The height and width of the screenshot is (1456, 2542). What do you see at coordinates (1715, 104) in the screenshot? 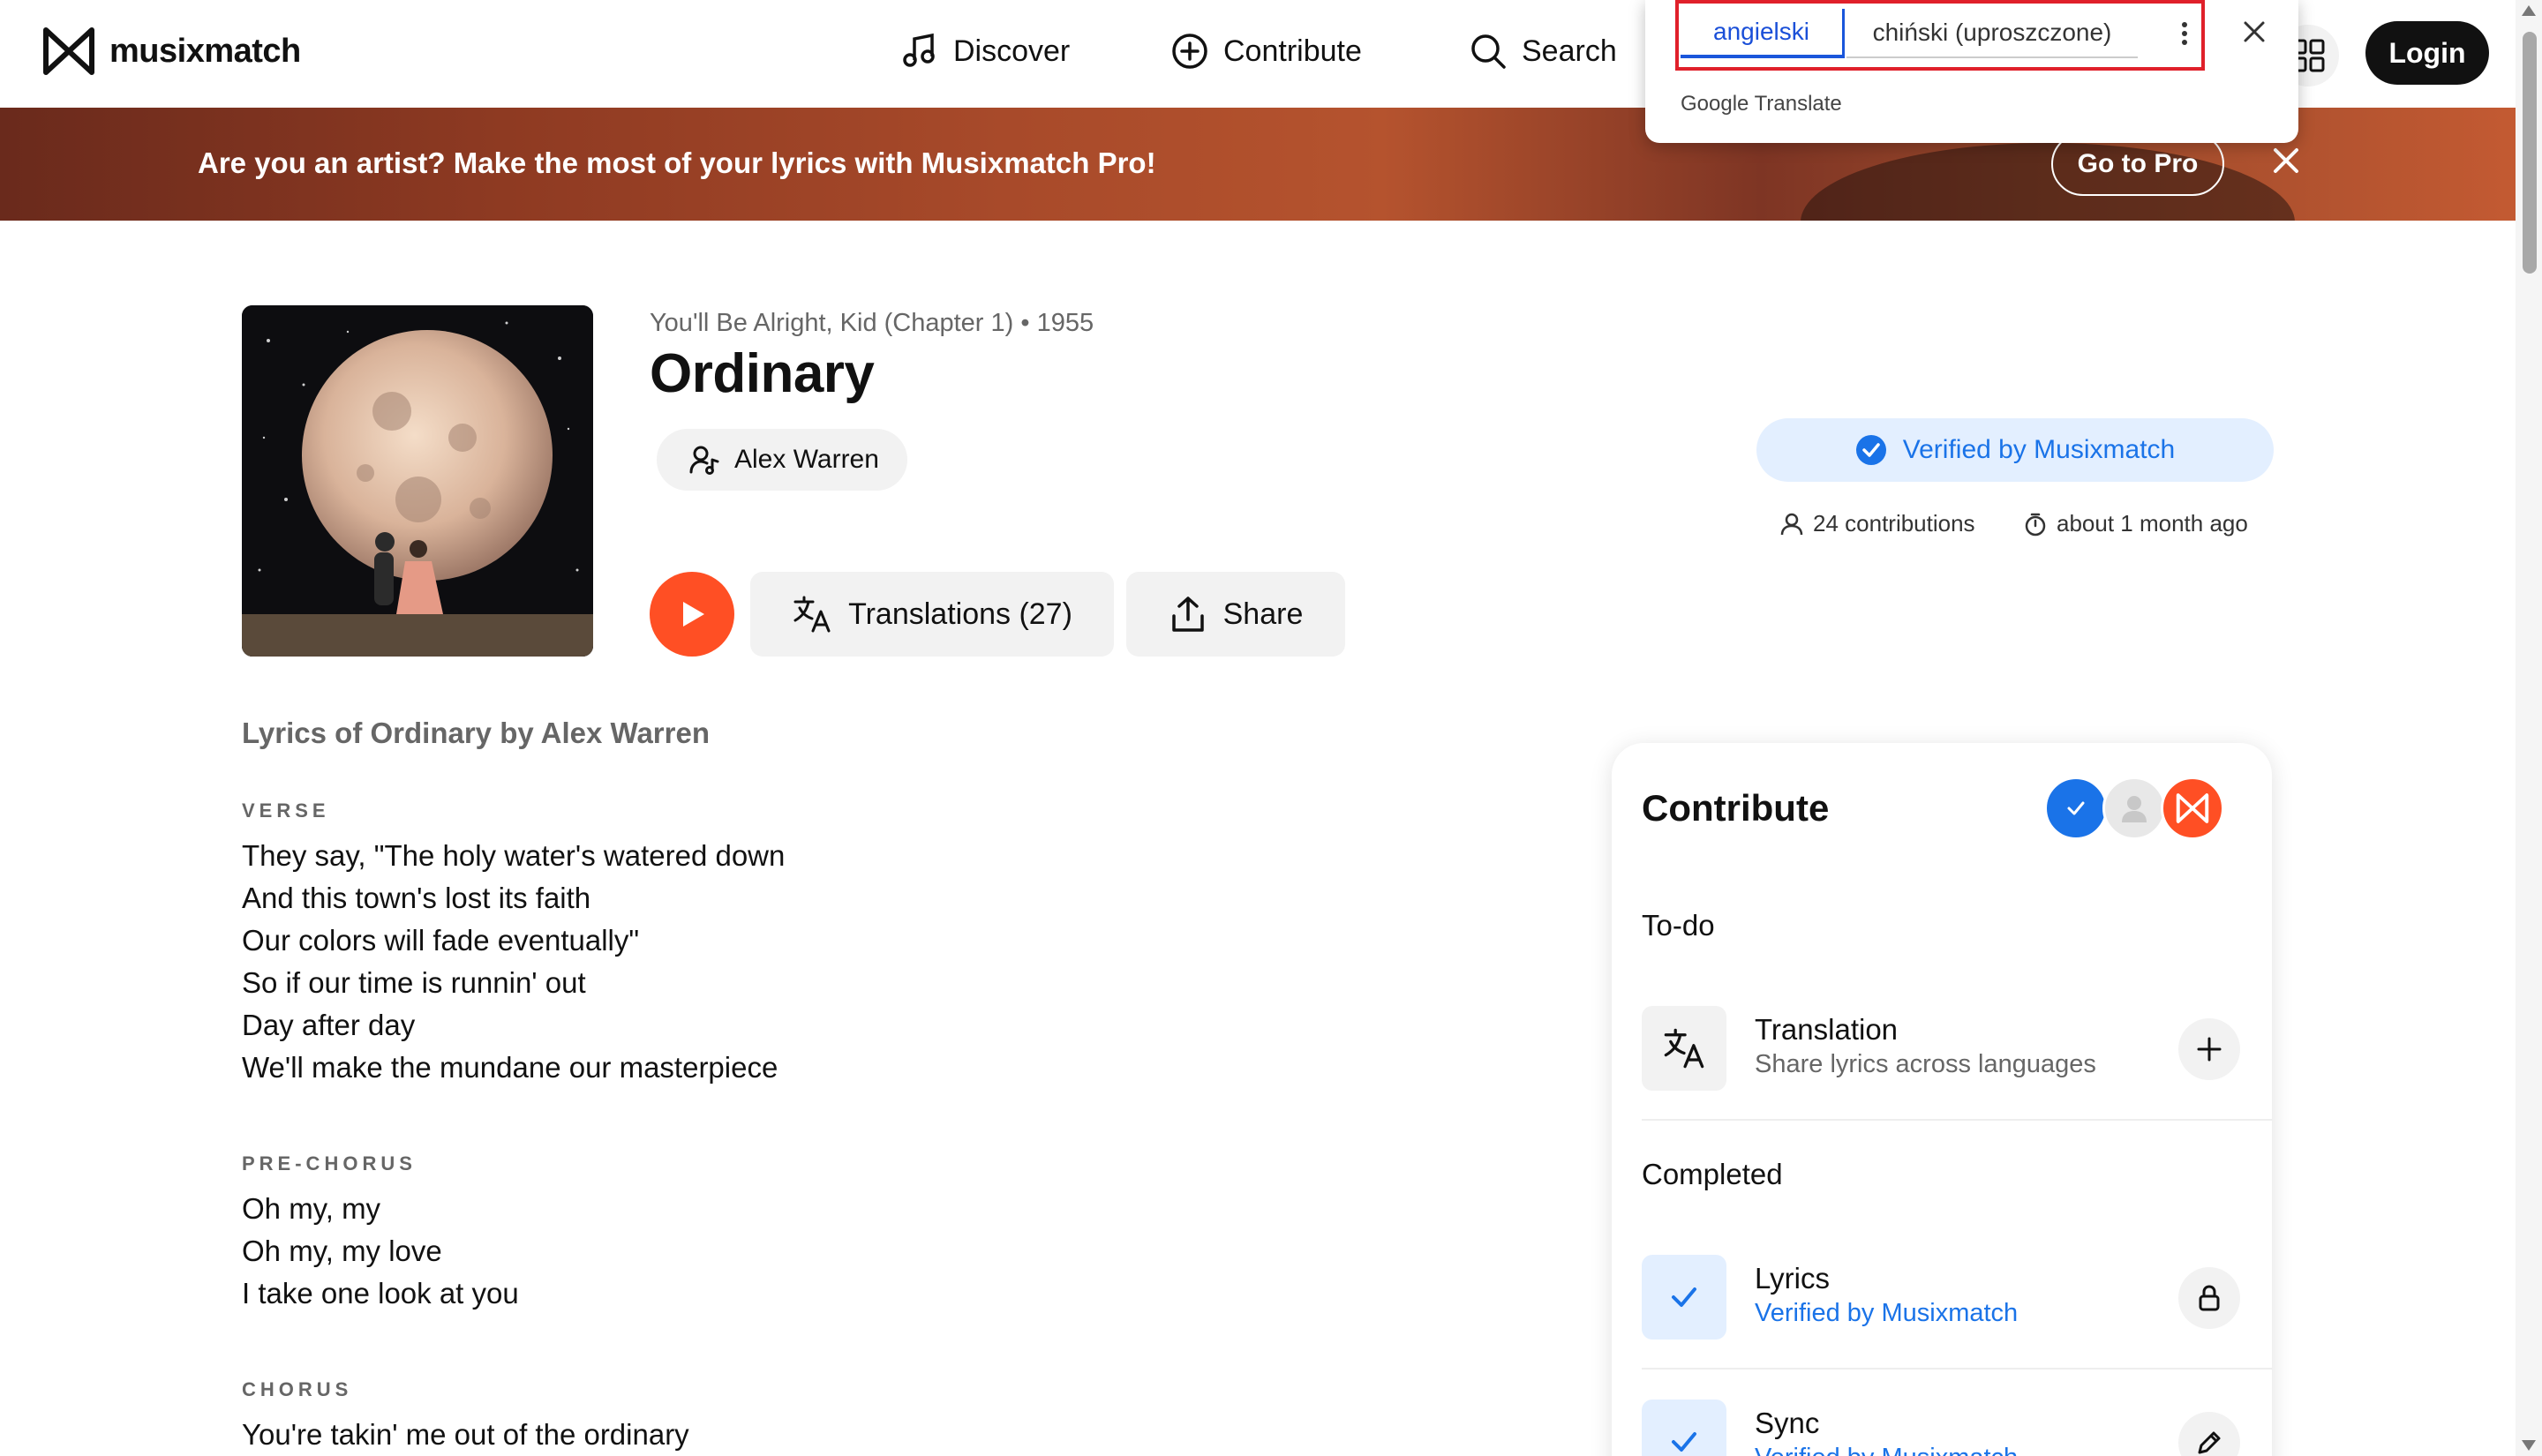
I see `brand-google: Google` at bounding box center [1715, 104].